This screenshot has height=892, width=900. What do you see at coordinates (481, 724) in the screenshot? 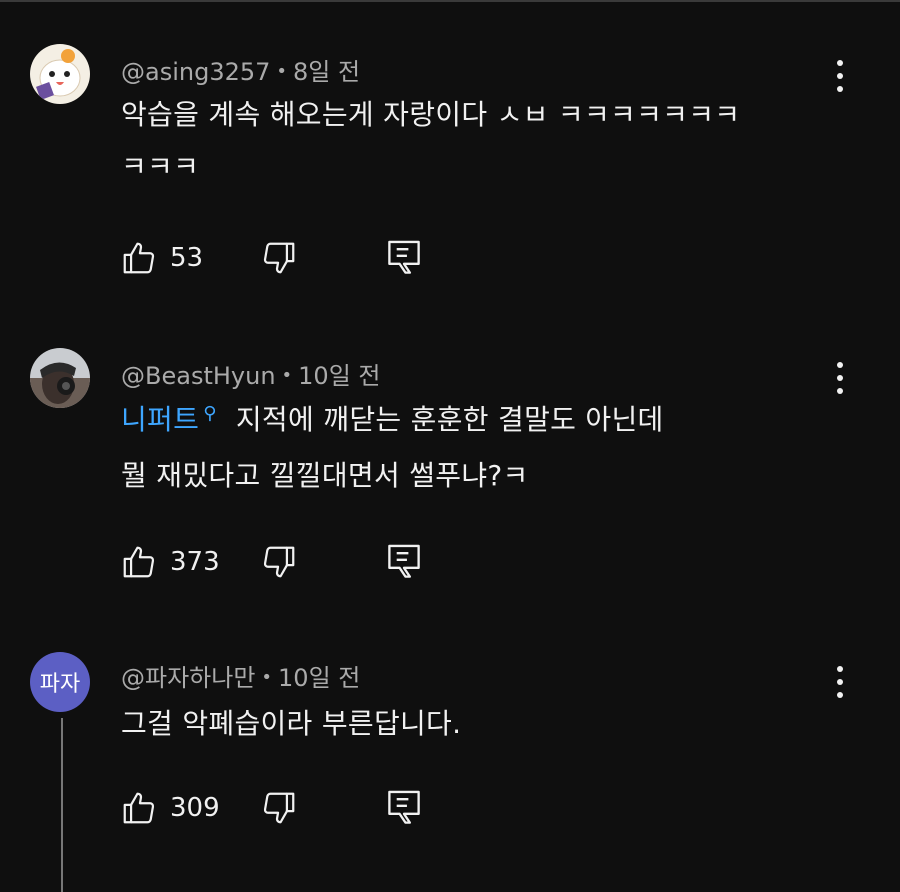
I see `comment-text: 그걸 악폐습이라 부른답니다.` at bounding box center [481, 724].